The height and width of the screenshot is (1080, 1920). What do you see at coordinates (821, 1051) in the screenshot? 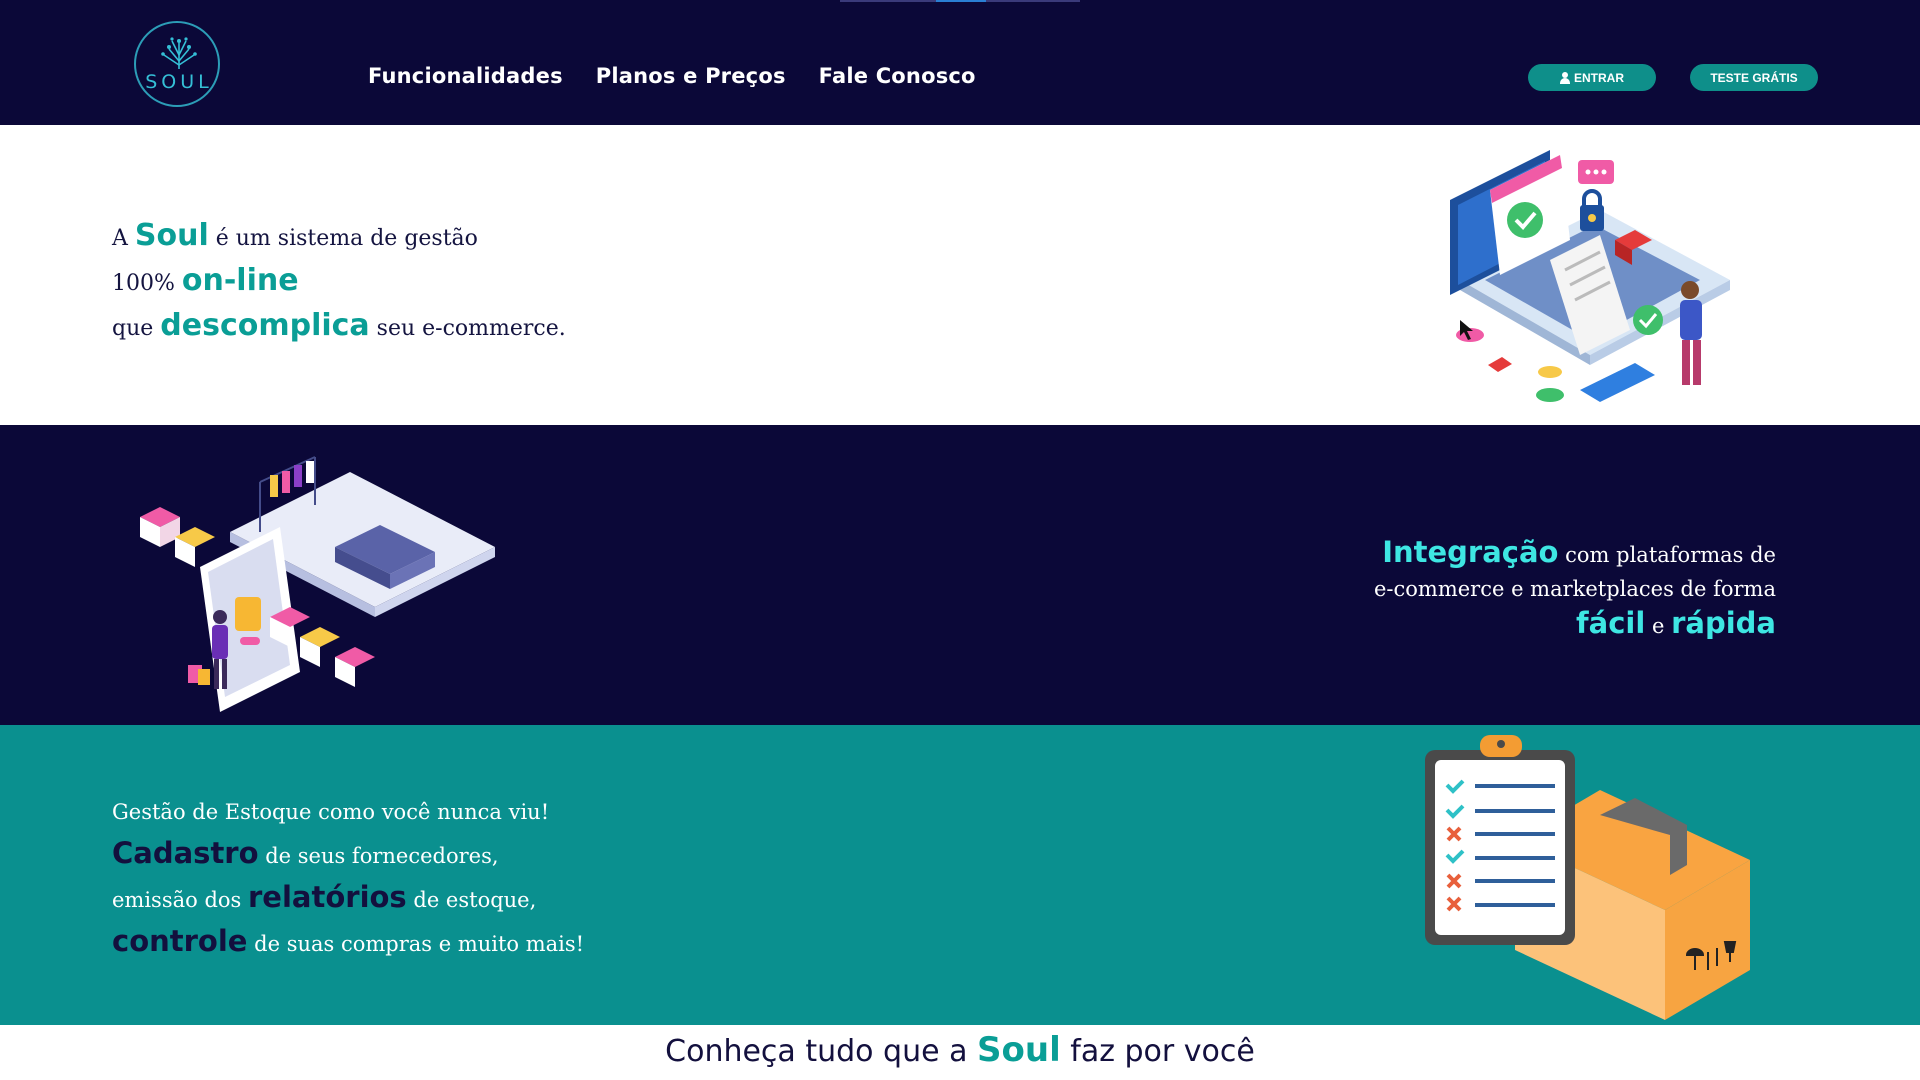
I see `teaser-text-part: Conheça tudo que a` at bounding box center [821, 1051].